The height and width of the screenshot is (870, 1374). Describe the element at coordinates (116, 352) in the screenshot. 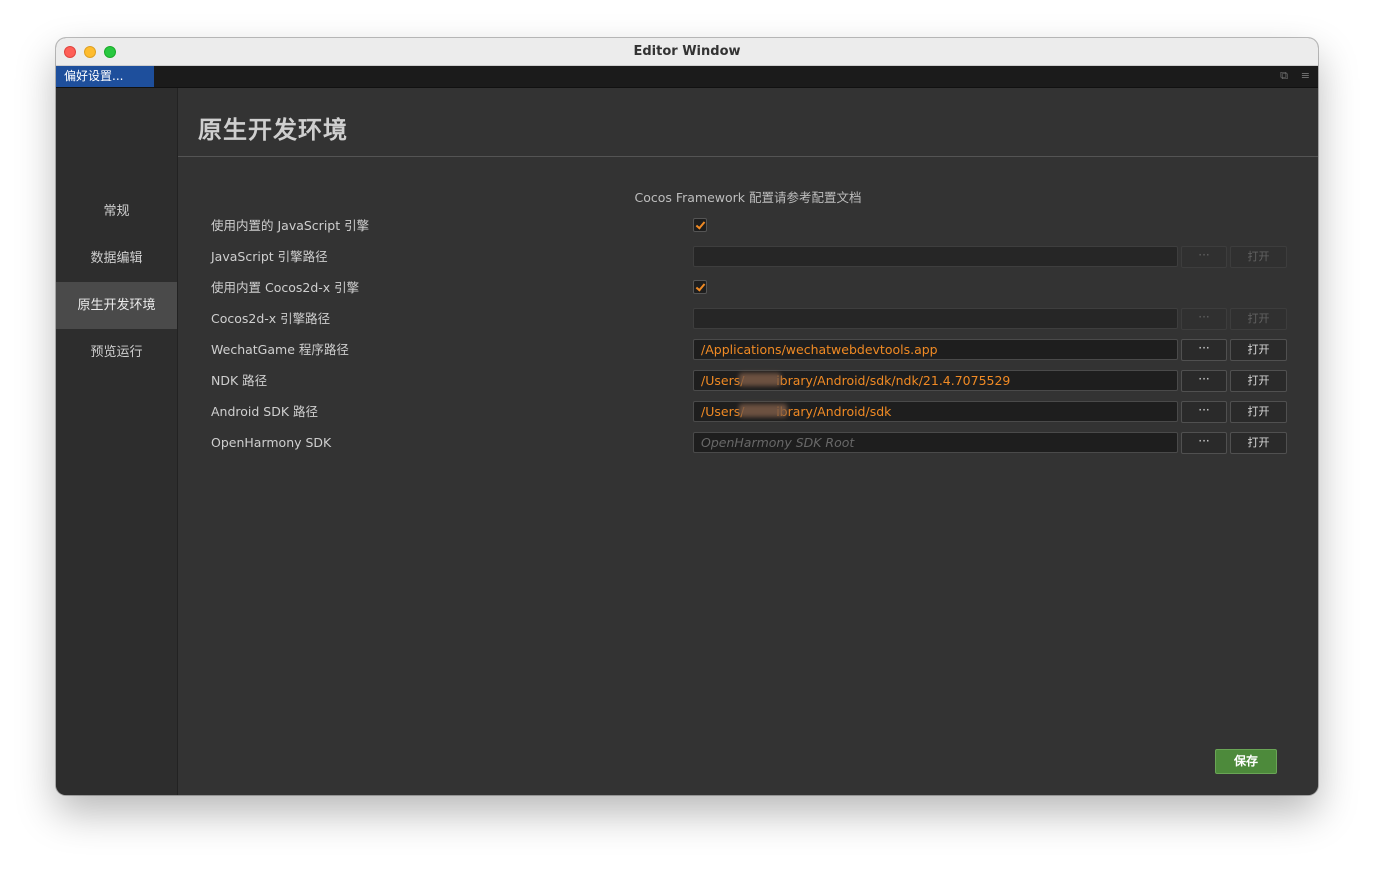

I see `sidebar-item-preview-run: 预览运行` at that location.